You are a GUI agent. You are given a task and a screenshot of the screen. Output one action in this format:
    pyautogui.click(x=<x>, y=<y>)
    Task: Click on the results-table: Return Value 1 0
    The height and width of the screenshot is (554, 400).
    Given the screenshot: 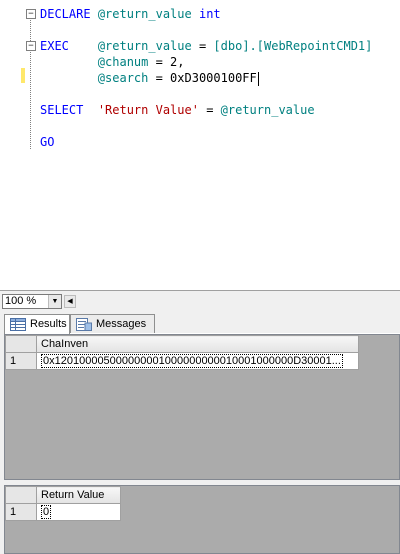 What is the action you would take?
    pyautogui.click(x=63, y=503)
    